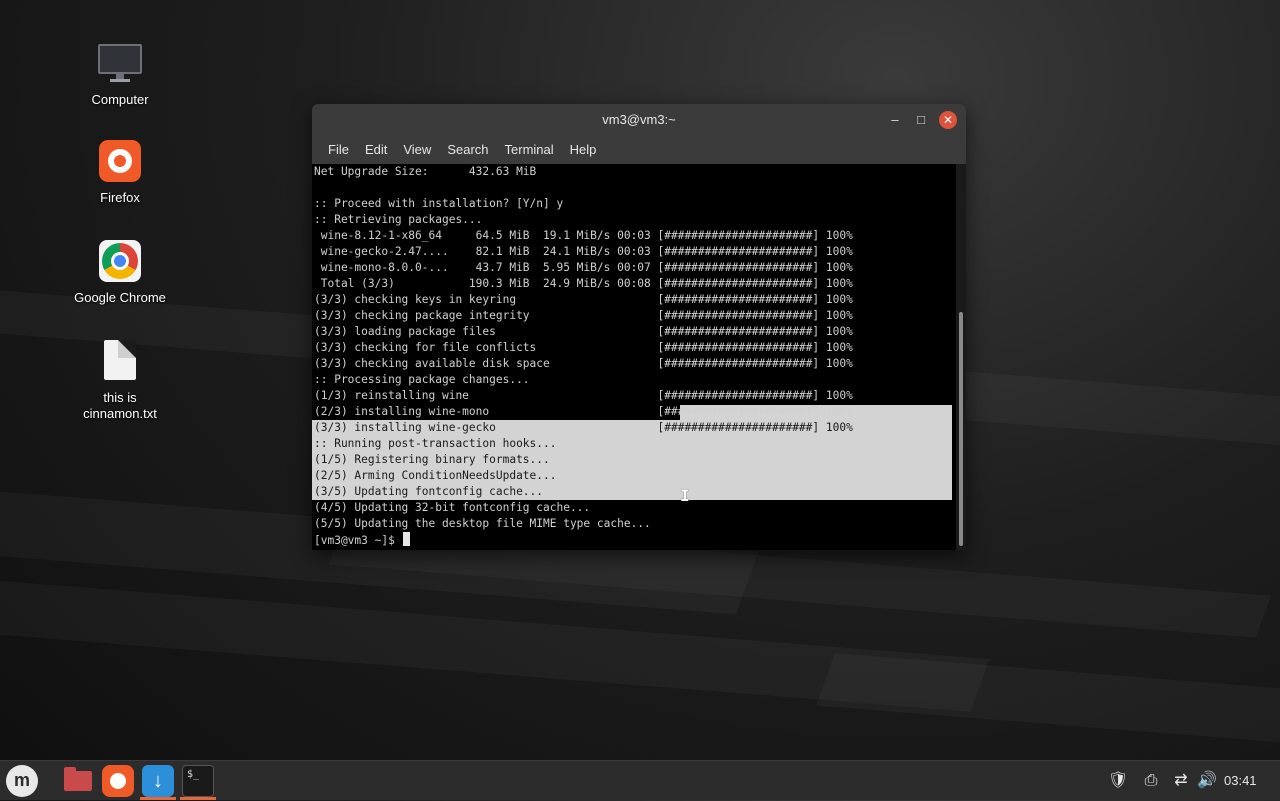  What do you see at coordinates (961, 429) in the screenshot?
I see `scrollbar-thumb` at bounding box center [961, 429].